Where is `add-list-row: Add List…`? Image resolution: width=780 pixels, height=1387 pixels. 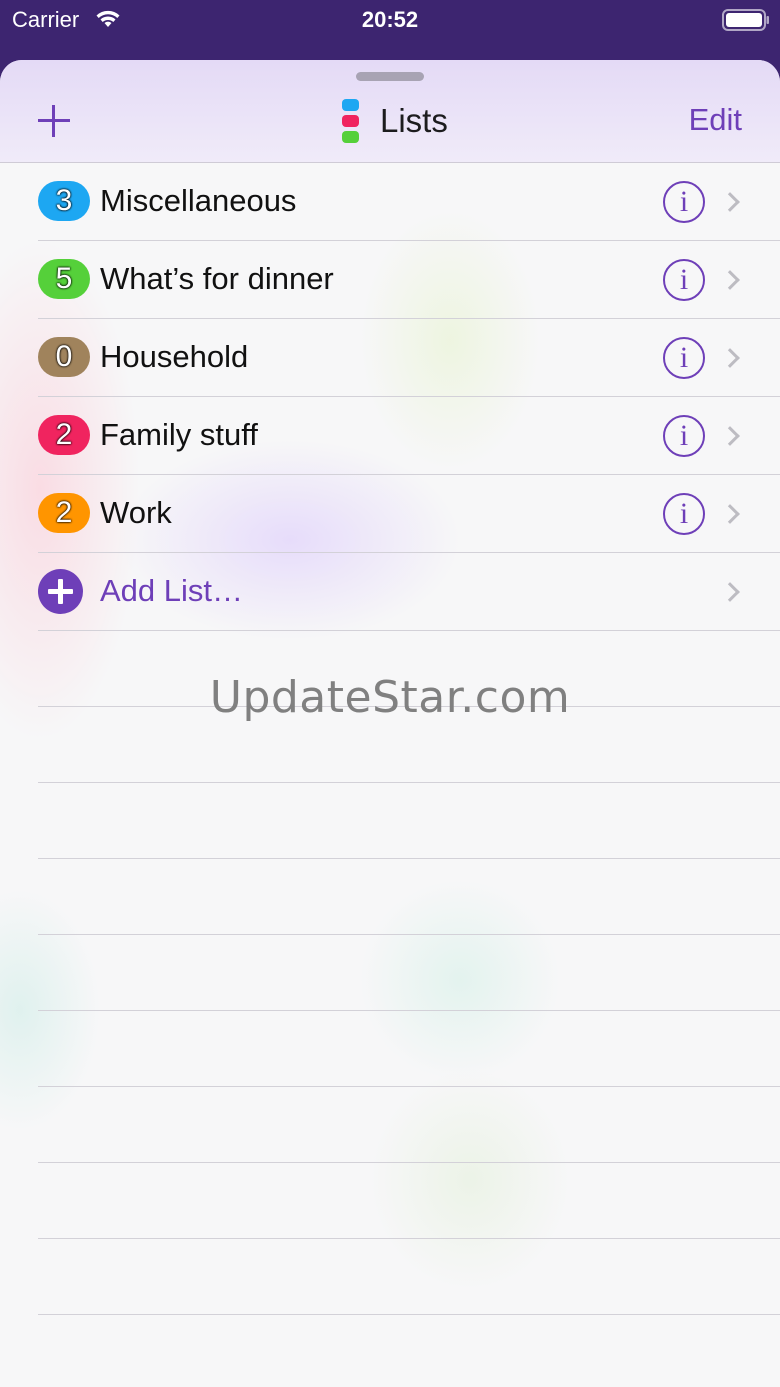
add-list-row: Add List… is located at coordinates (390, 592).